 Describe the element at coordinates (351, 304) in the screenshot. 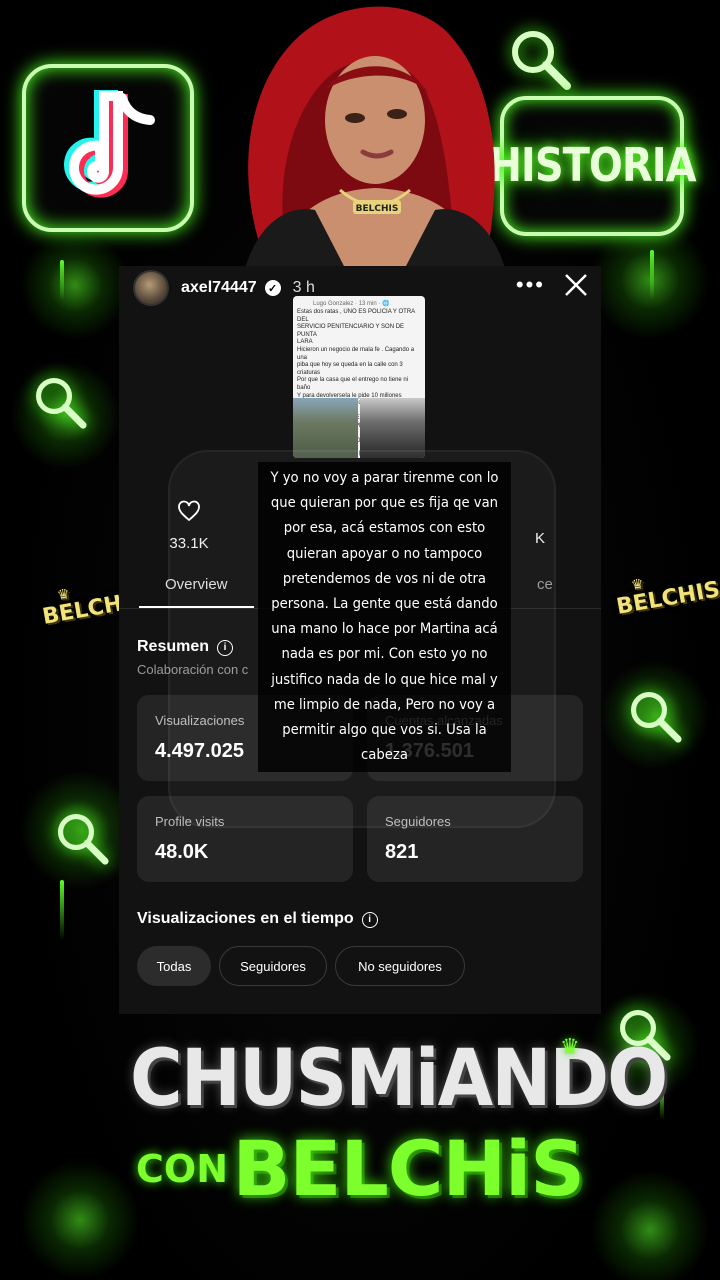

I see `screenshot-header: Lugo Gonzalez · 13 min · 🌐` at that location.